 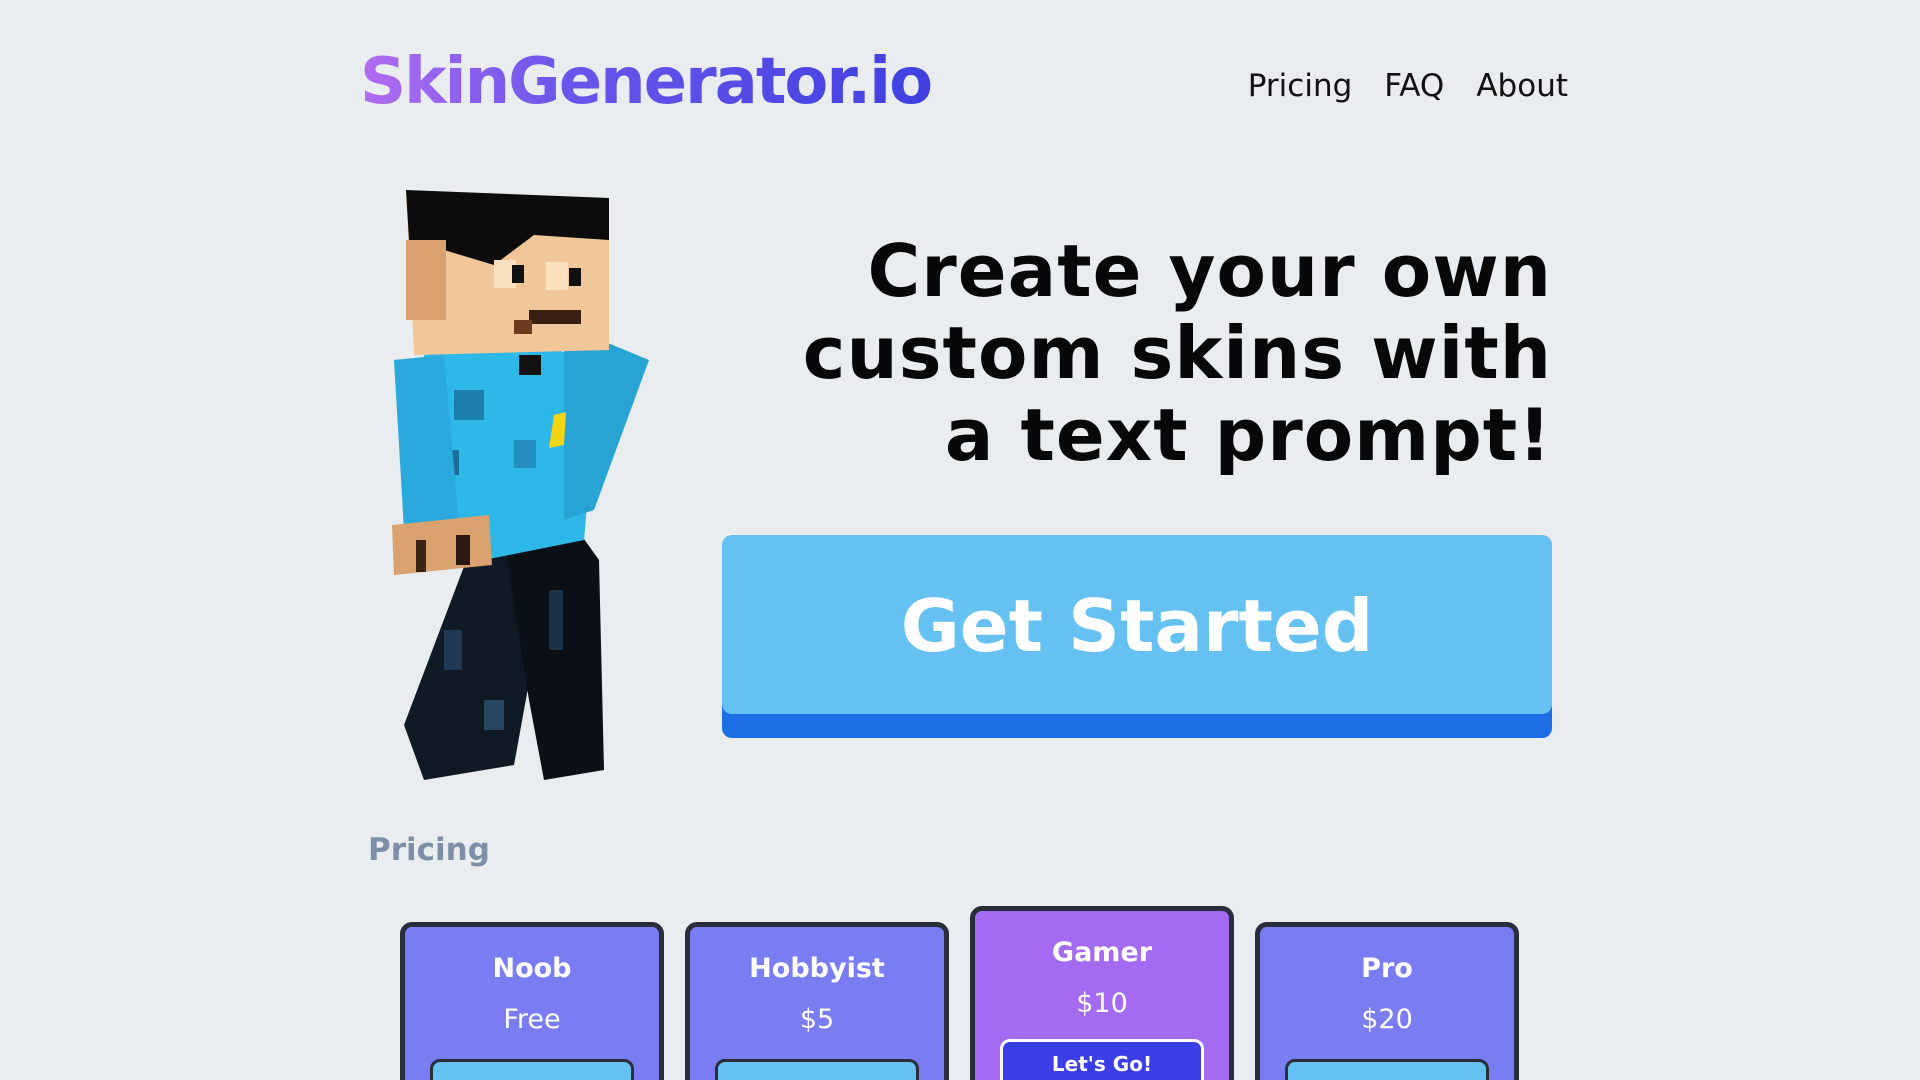 What do you see at coordinates (646, 82) in the screenshot?
I see `site-logo: SkinGenerator.io` at bounding box center [646, 82].